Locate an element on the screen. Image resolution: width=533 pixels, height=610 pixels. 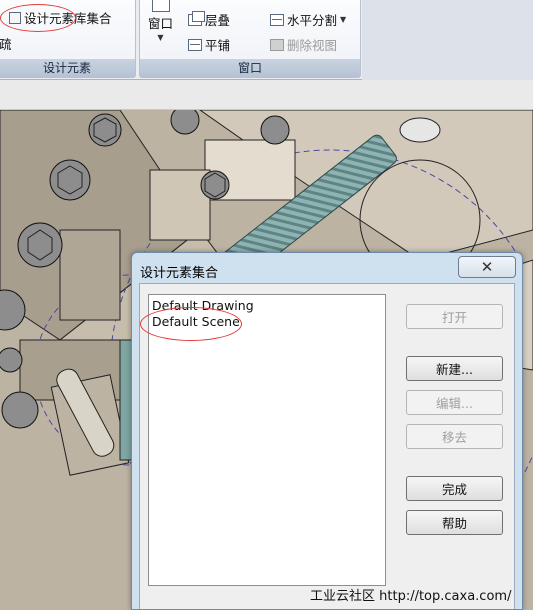
design-library-button: 设计元素库集合 is located at coordinates (60, 17).